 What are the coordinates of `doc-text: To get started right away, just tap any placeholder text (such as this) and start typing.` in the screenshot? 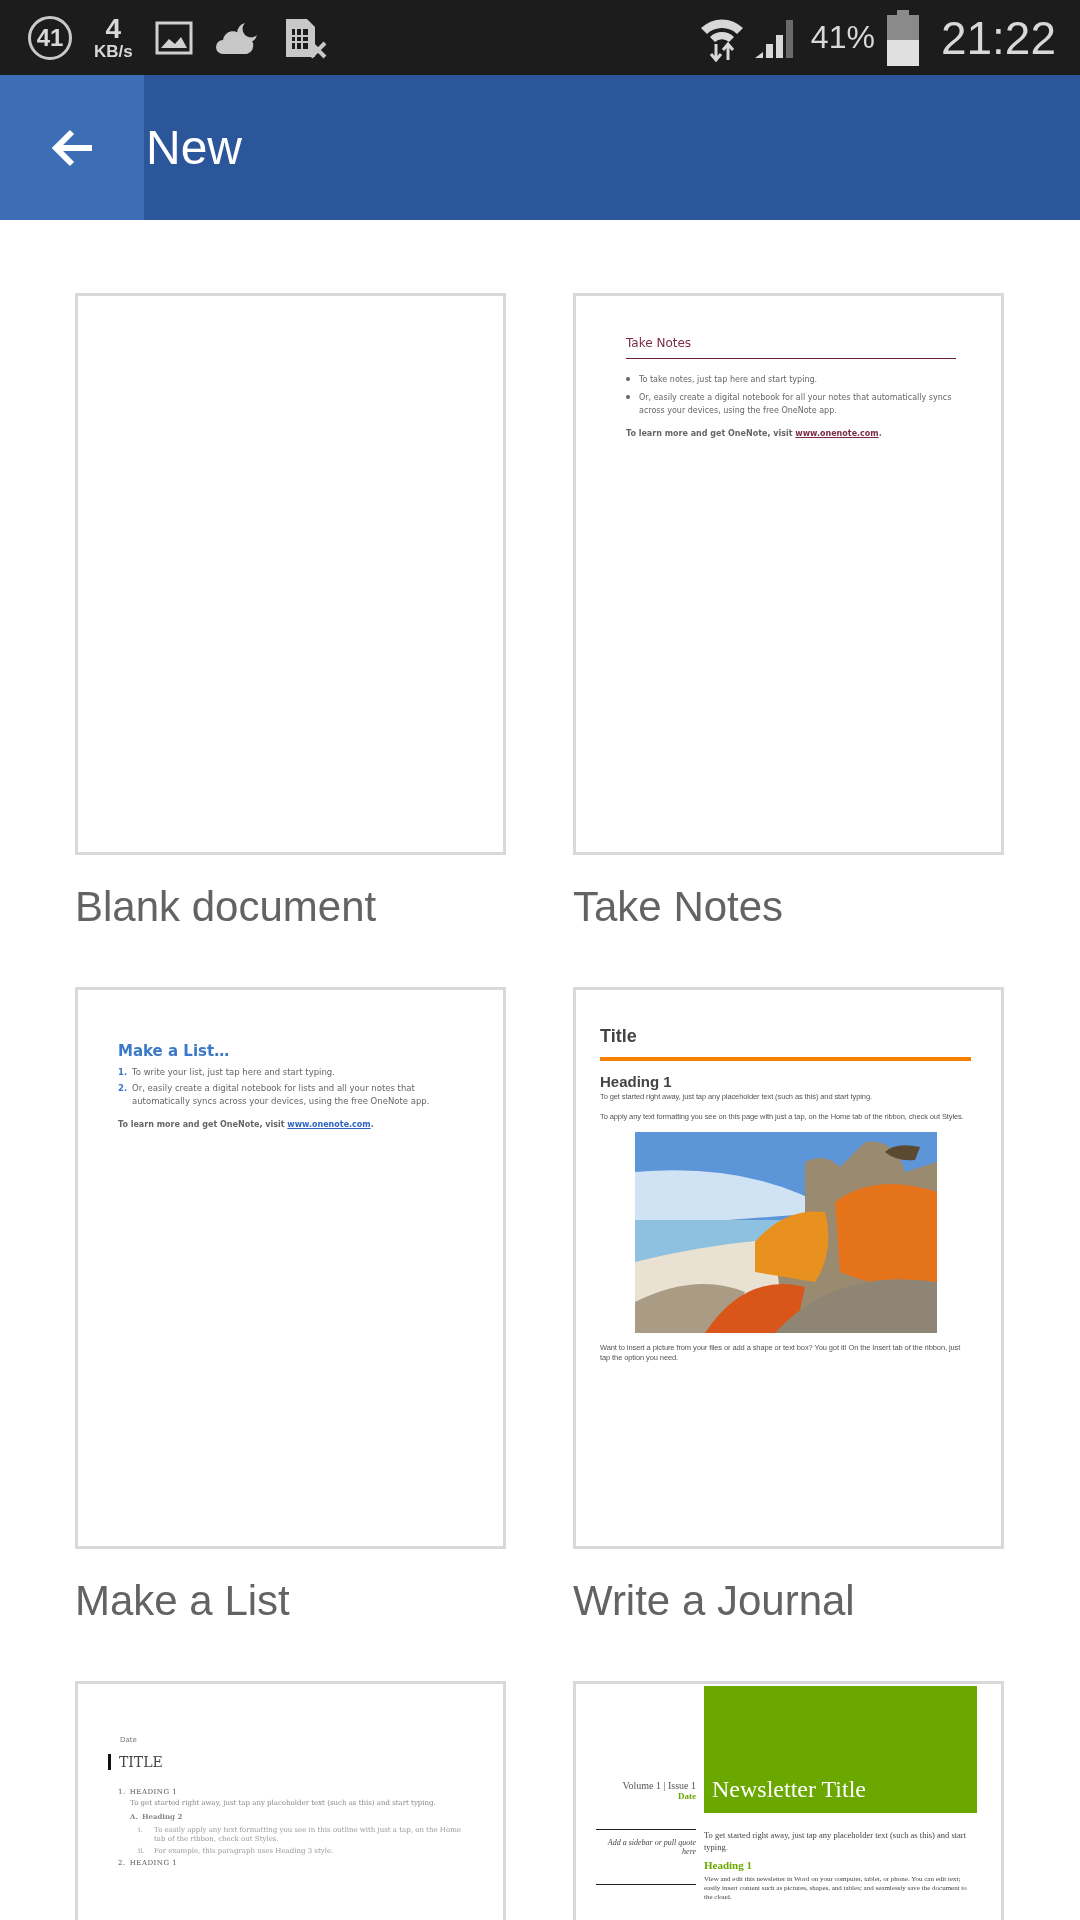 It's located at (836, 1841).